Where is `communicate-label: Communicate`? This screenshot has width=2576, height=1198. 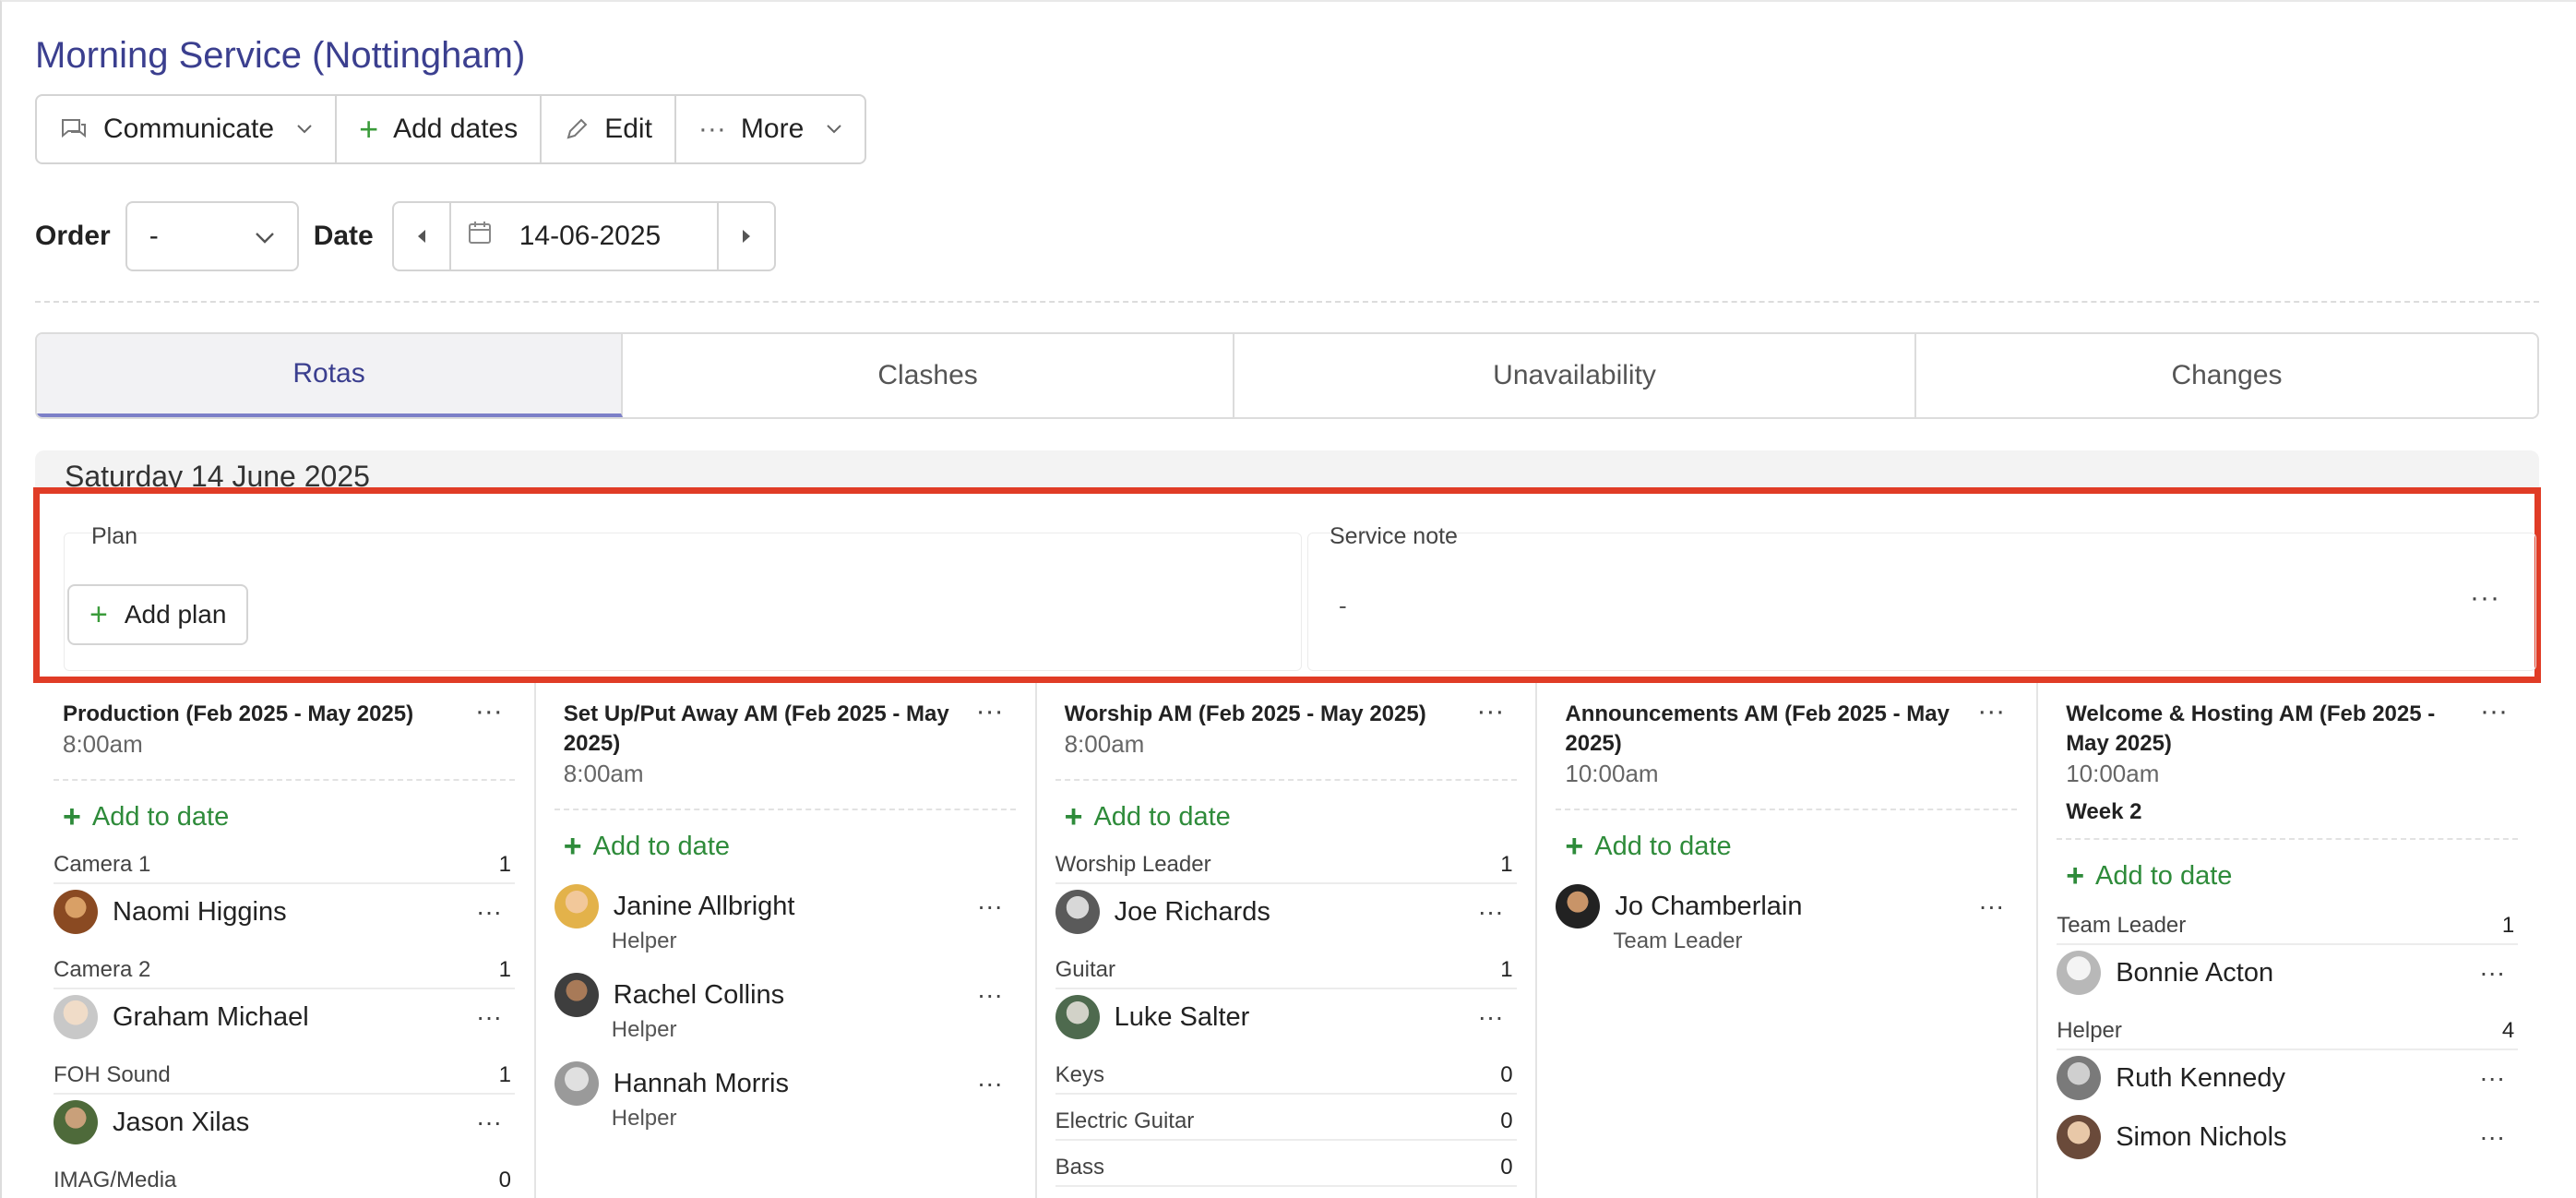 communicate-label: Communicate is located at coordinates (189, 129).